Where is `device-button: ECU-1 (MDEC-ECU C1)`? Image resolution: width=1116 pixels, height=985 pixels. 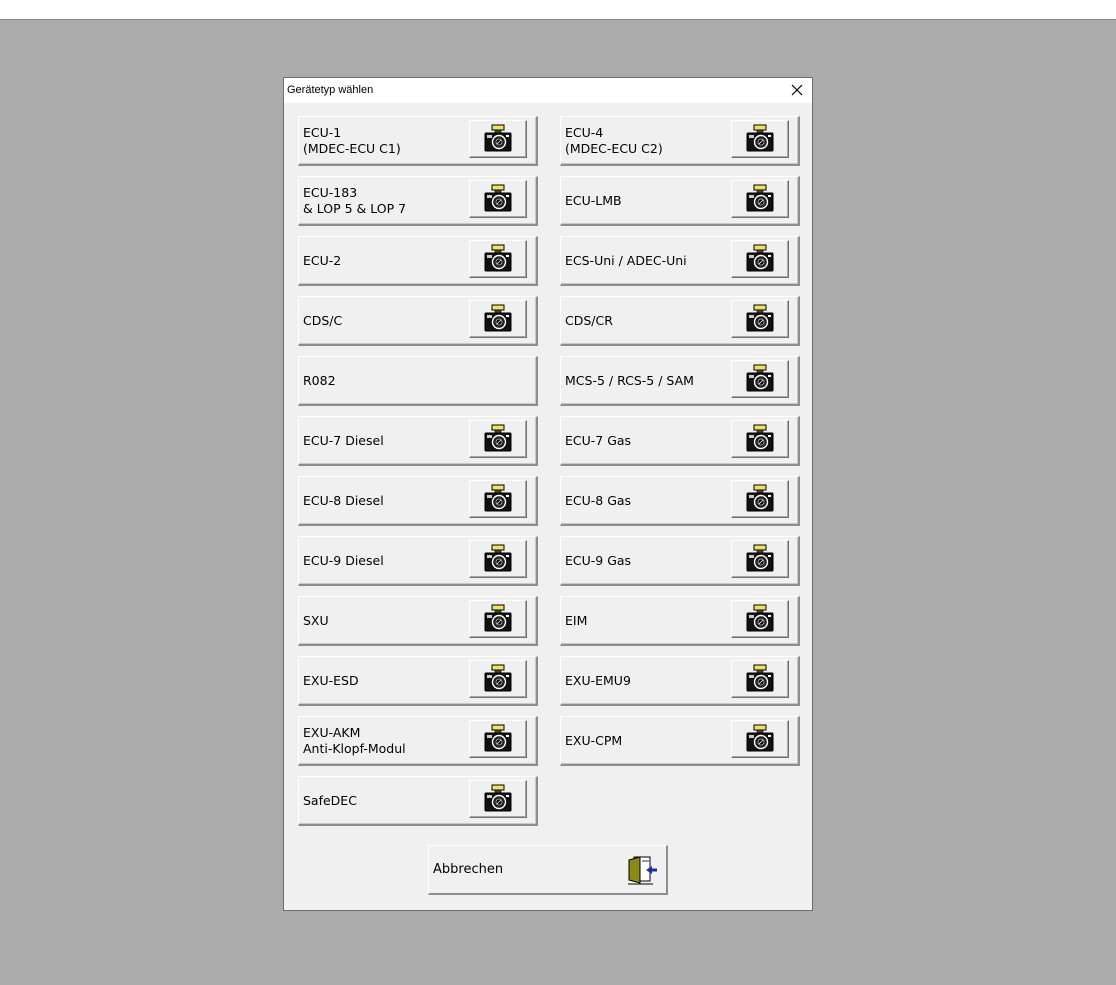 device-button: ECU-1 (MDEC-ECU C1) is located at coordinates (418, 141).